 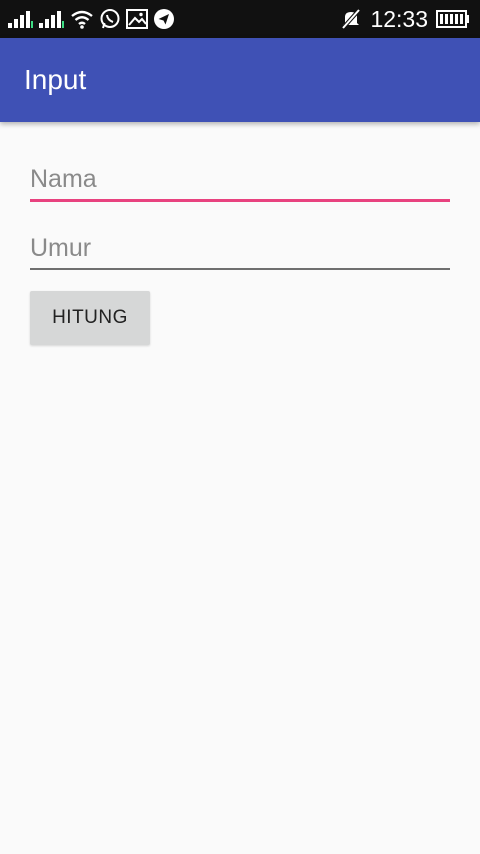 What do you see at coordinates (55, 79) in the screenshot?
I see `app-title: Input` at bounding box center [55, 79].